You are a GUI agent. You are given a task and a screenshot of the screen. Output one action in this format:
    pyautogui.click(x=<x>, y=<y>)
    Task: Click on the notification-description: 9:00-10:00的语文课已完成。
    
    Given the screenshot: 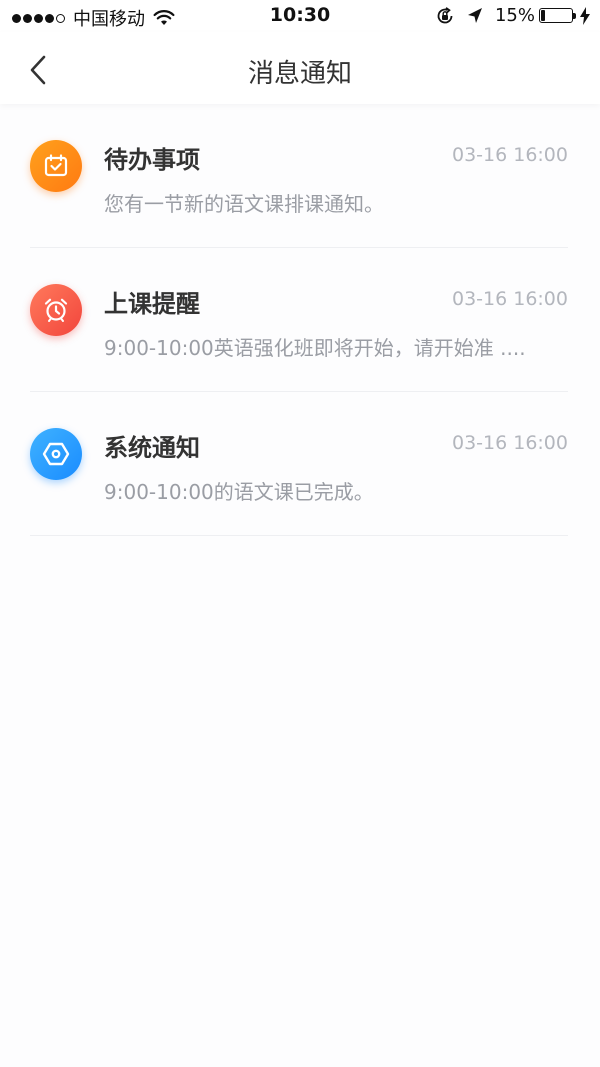 What is the action you would take?
    pyautogui.click(x=239, y=492)
    